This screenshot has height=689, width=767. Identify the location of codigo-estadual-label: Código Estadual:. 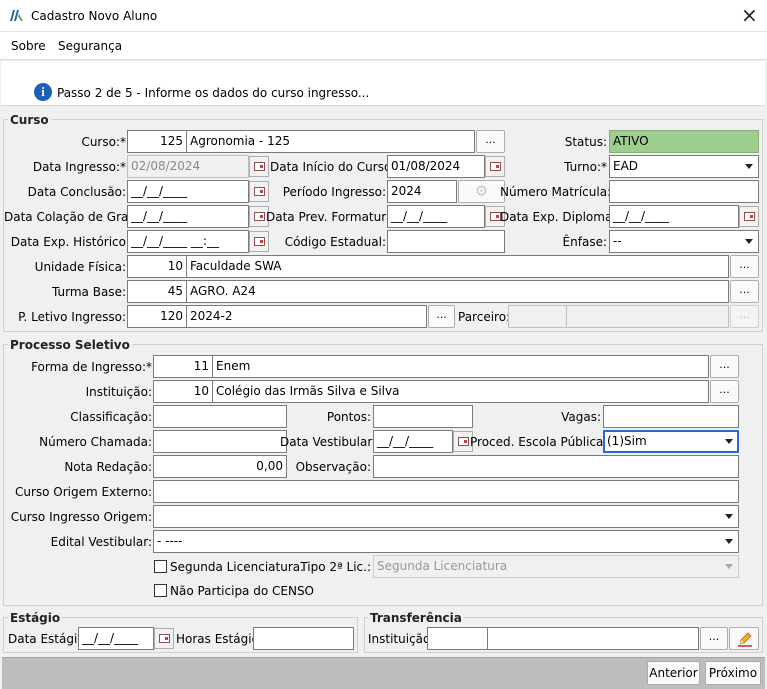
(335, 242).